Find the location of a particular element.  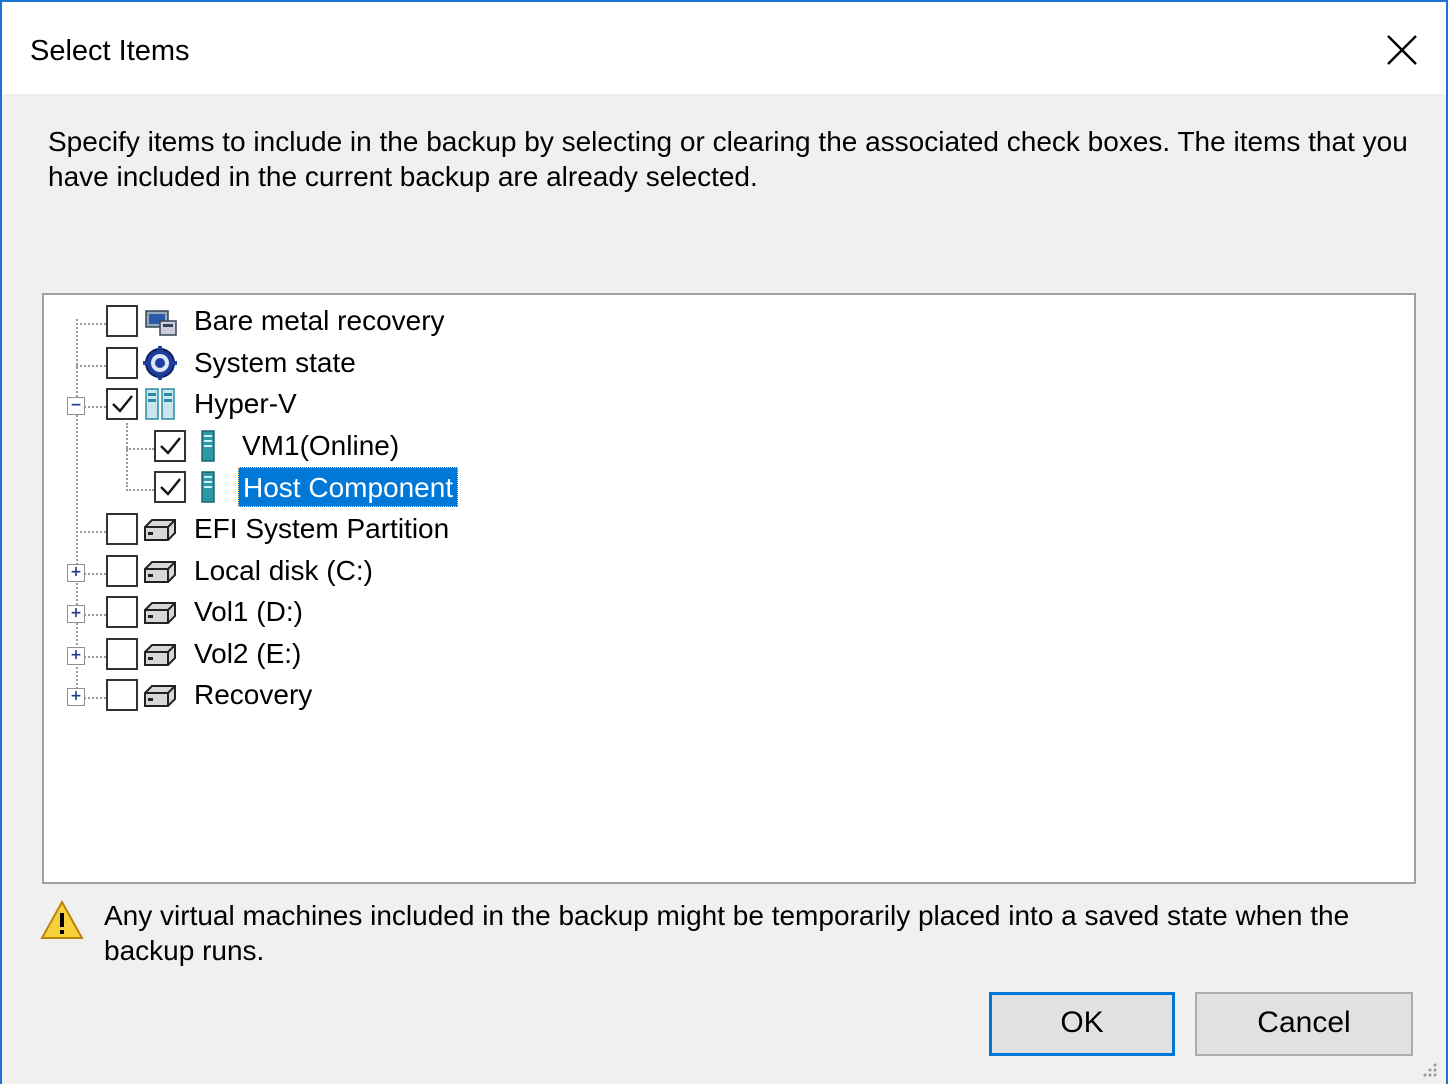

tree-item-label: Host Component is located at coordinates (348, 487).